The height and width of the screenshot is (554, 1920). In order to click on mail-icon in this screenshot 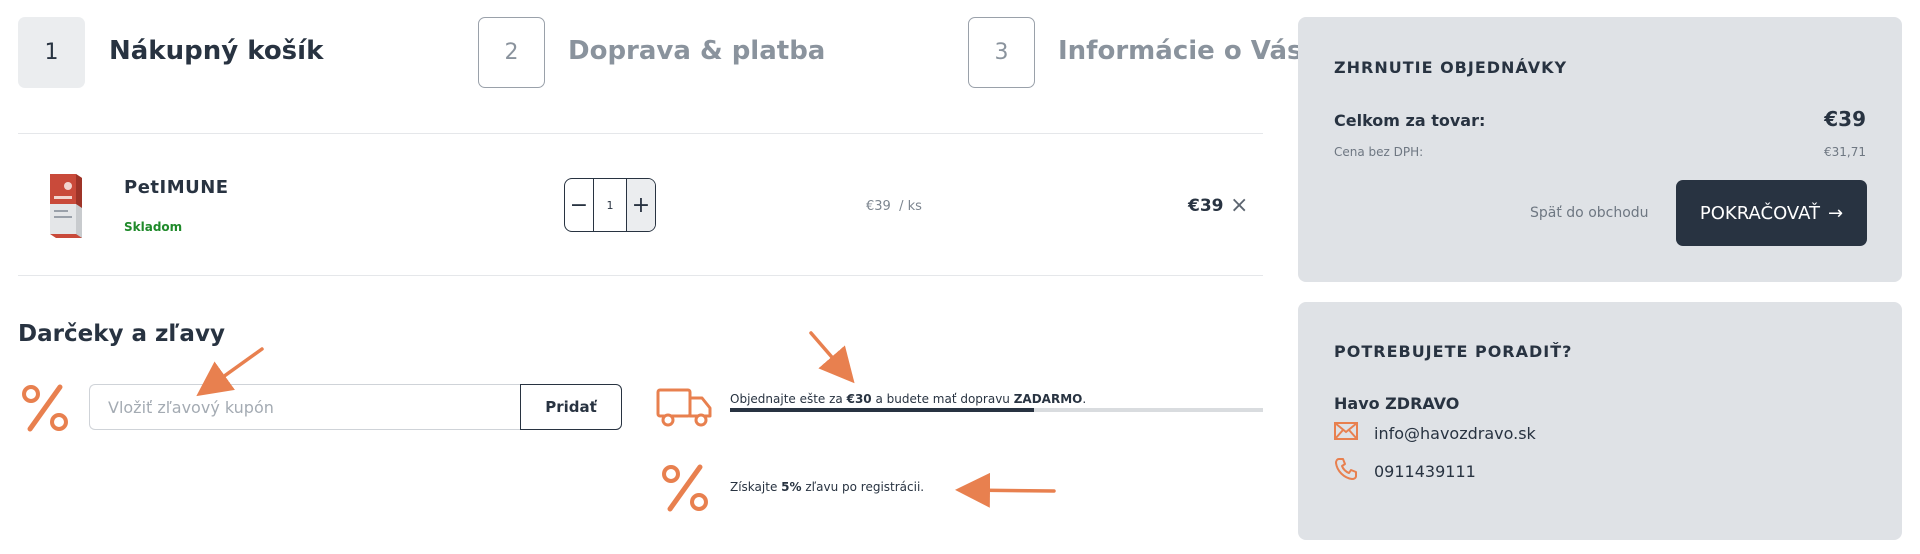, I will do `click(1346, 433)`.